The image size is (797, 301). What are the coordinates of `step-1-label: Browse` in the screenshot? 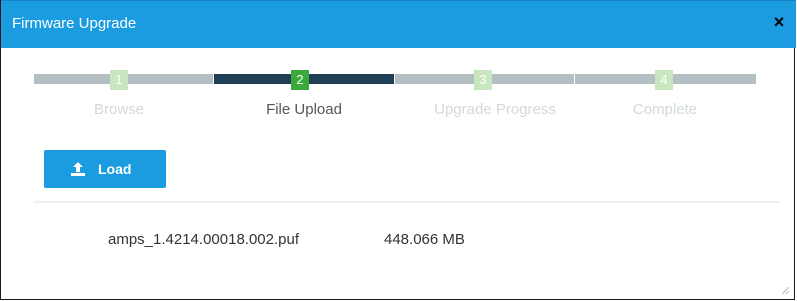 It's located at (119, 109).